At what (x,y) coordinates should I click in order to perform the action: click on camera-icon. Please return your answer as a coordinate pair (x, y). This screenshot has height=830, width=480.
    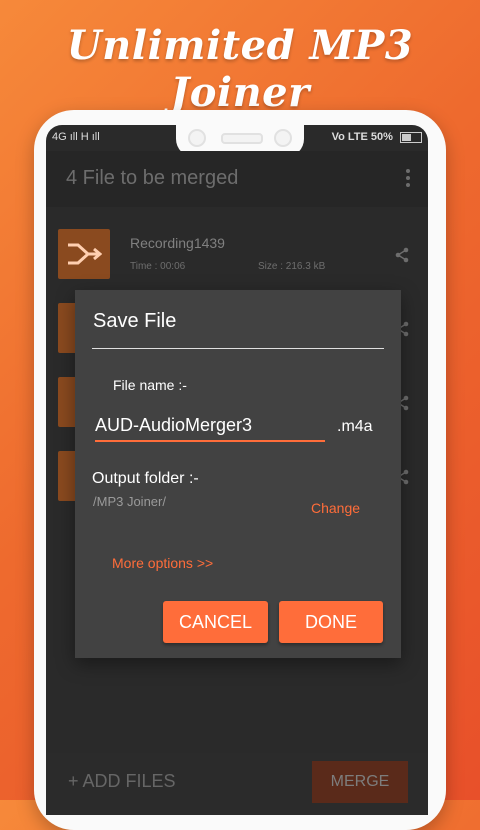
    Looking at the image, I should click on (197, 138).